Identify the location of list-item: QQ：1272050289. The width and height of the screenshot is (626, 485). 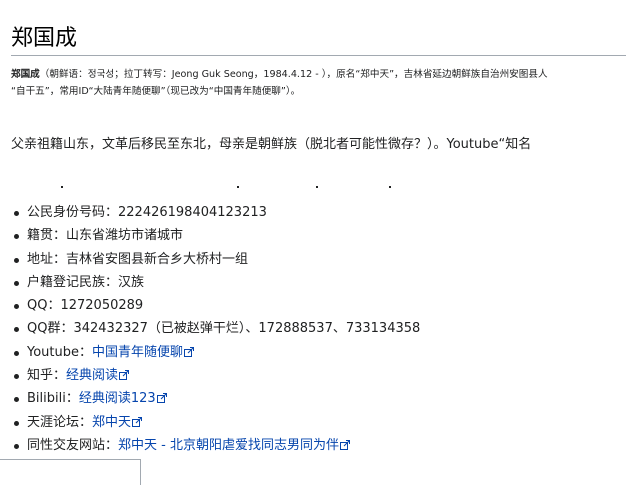
(215, 305).